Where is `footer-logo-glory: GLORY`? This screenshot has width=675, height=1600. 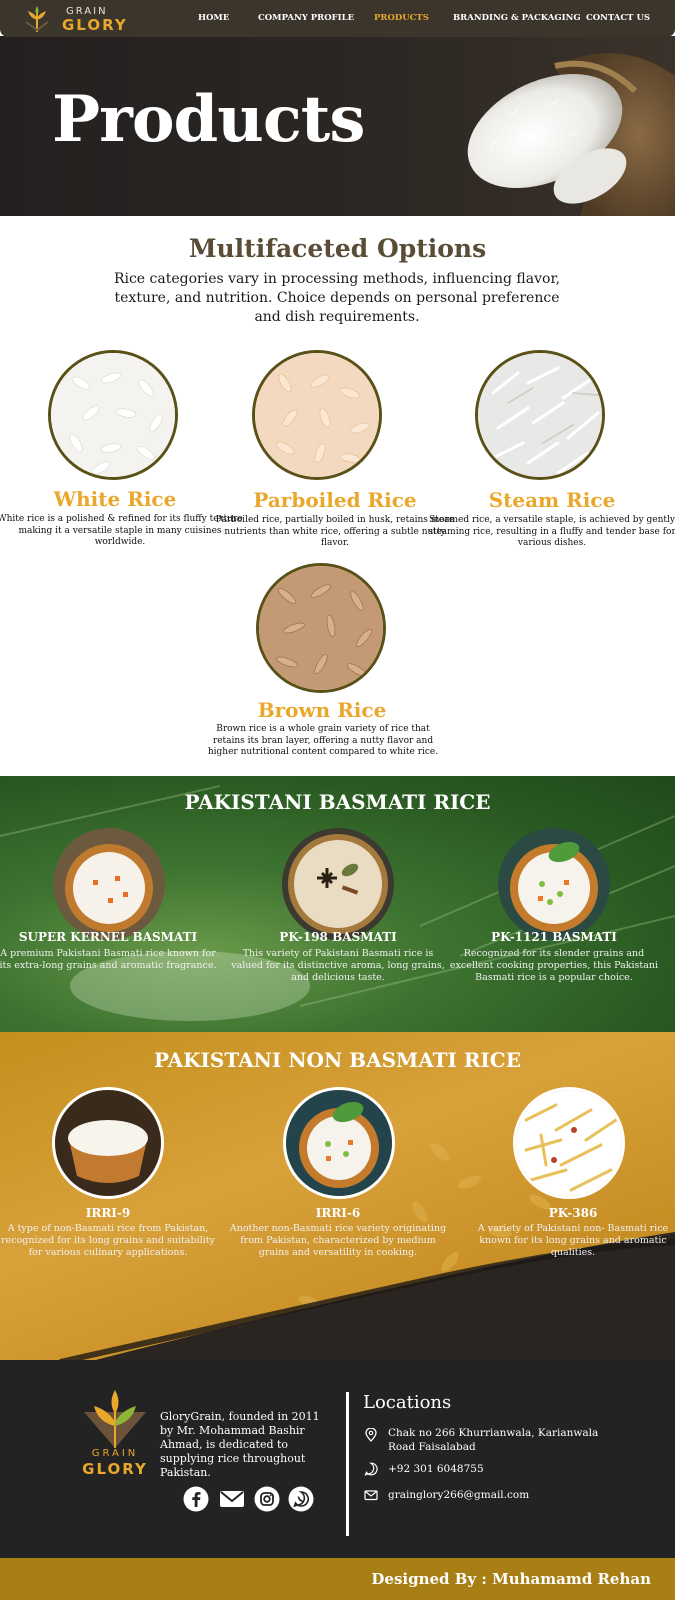 footer-logo-glory: GLORY is located at coordinates (115, 1469).